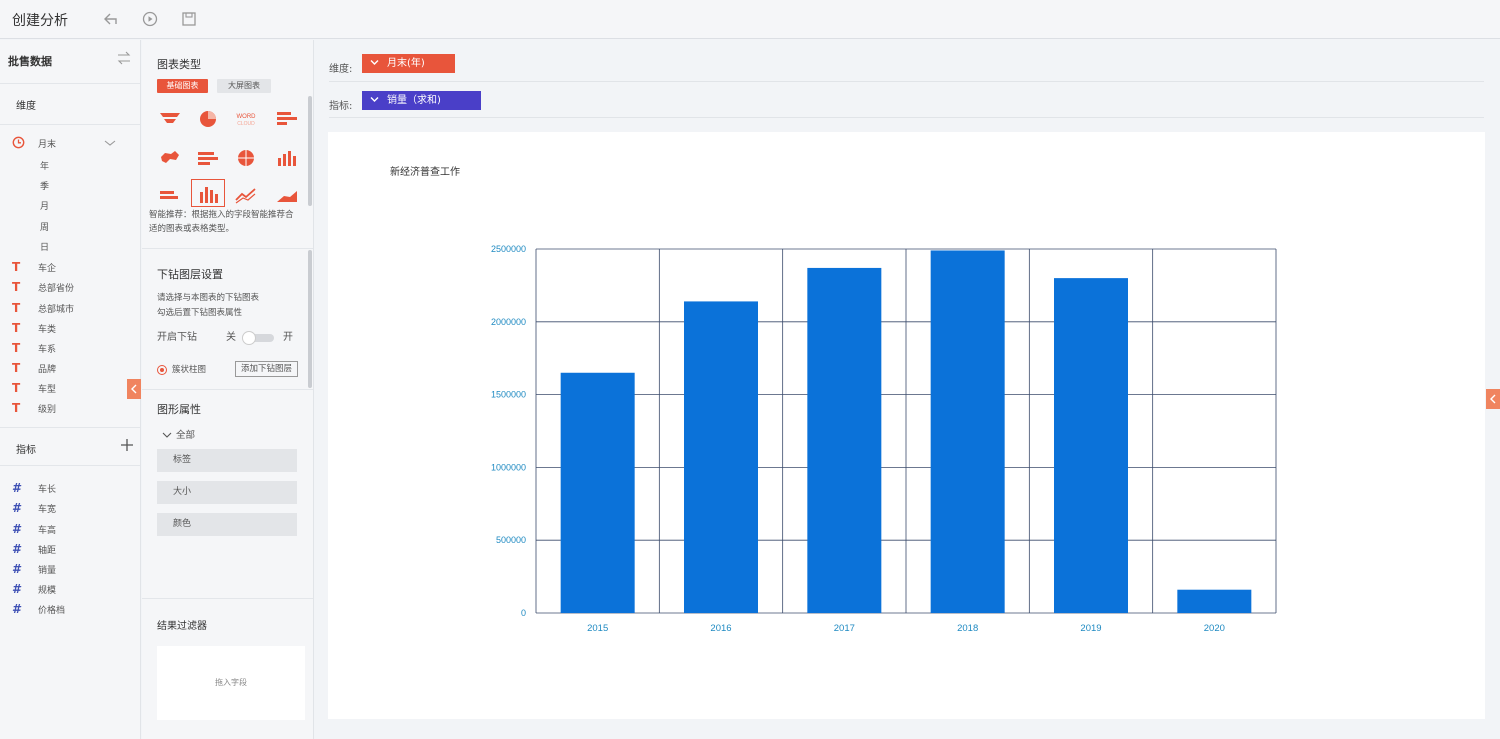  I want to click on time-sub-quarter: 季, so click(44, 185).